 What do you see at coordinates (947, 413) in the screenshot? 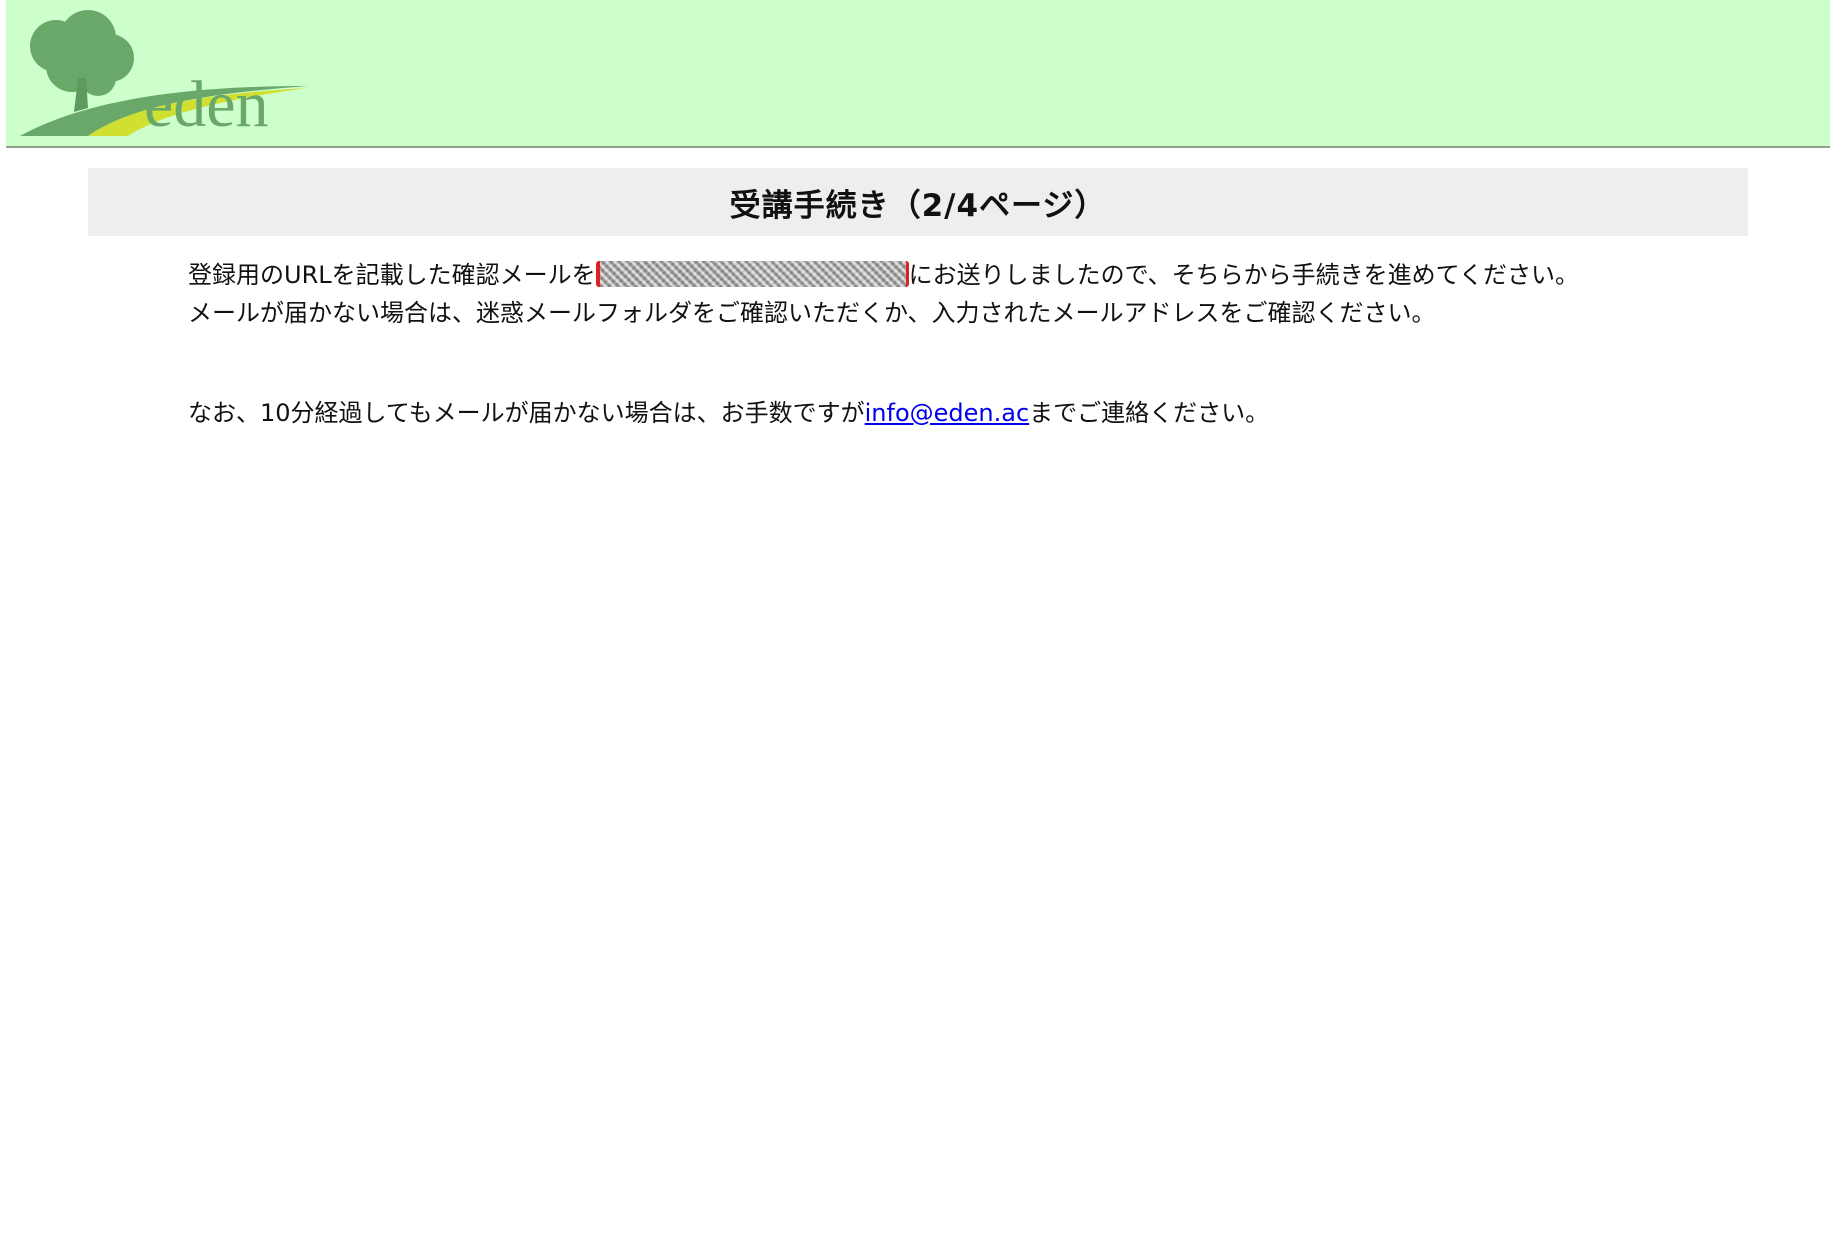
I see `contact-email-link: info@eden.ac` at bounding box center [947, 413].